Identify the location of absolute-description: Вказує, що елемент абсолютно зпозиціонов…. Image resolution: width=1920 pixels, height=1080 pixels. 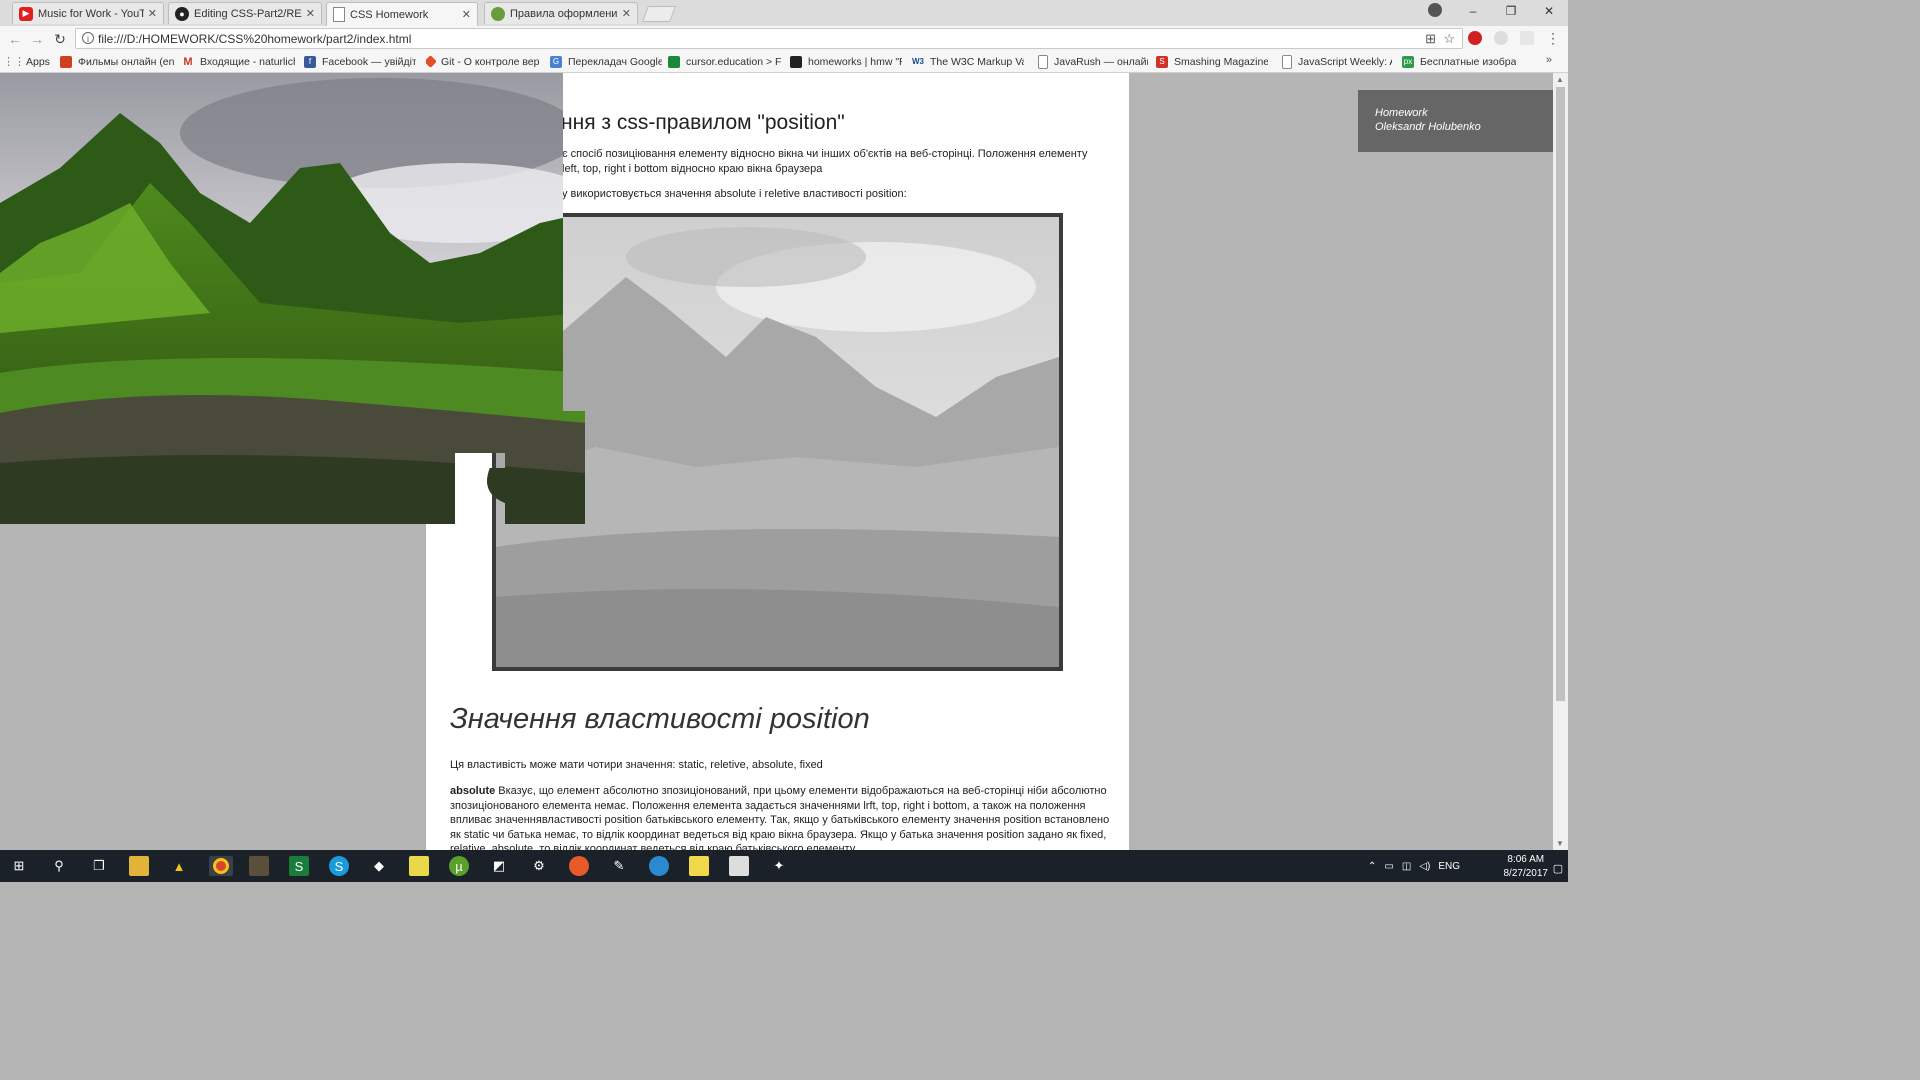
(780, 817).